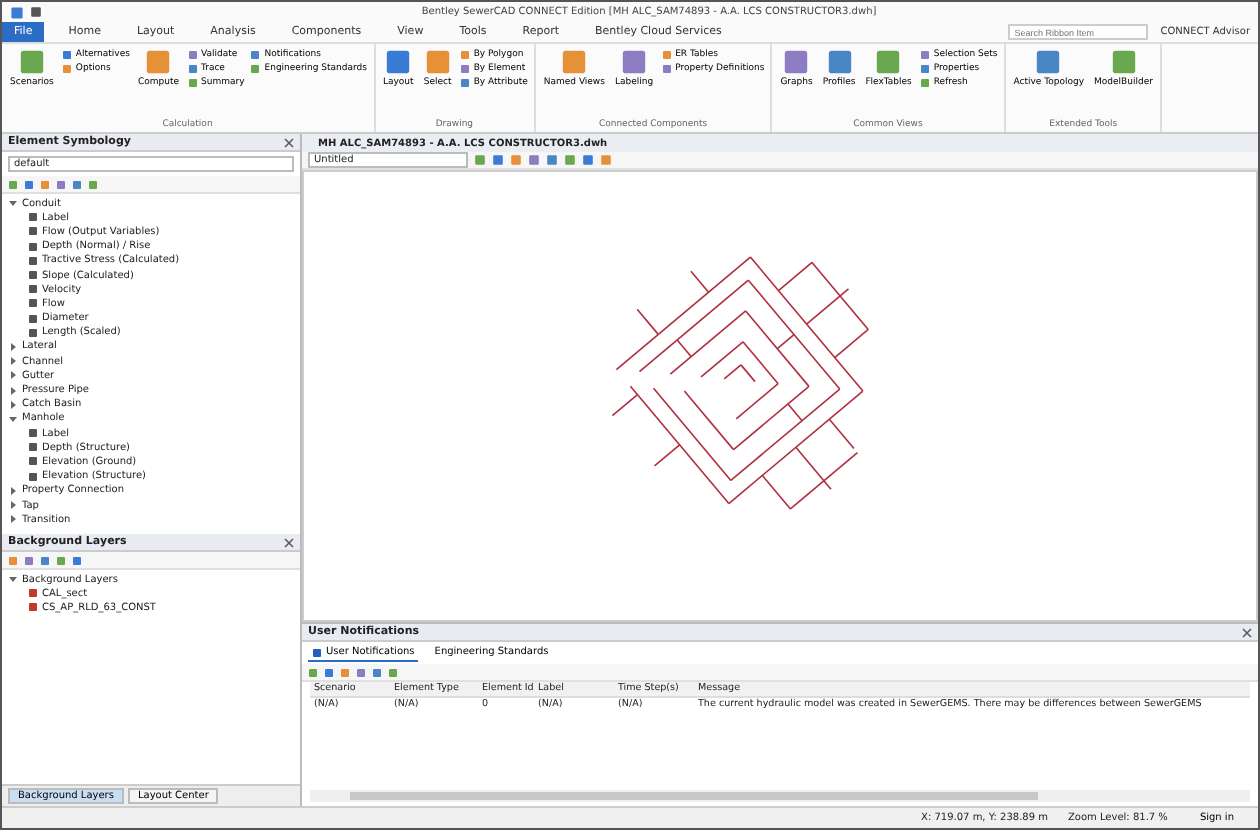 This screenshot has width=1260, height=830. What do you see at coordinates (17, 12) in the screenshot?
I see `app-icon` at bounding box center [17, 12].